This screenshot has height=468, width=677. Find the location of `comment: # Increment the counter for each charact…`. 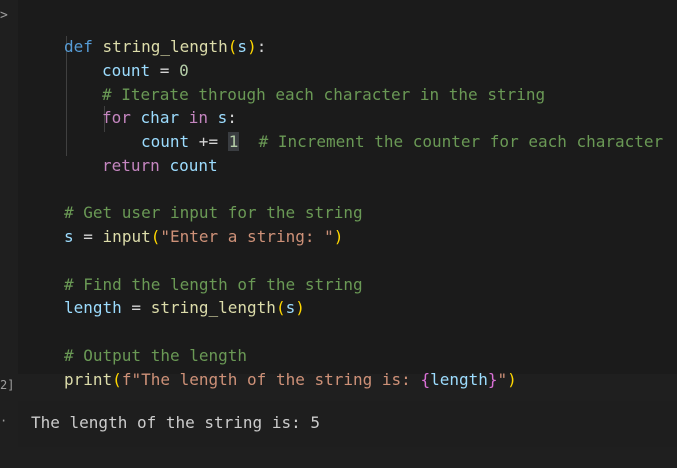

comment: # Increment the counter for each charact… is located at coordinates (461, 141).